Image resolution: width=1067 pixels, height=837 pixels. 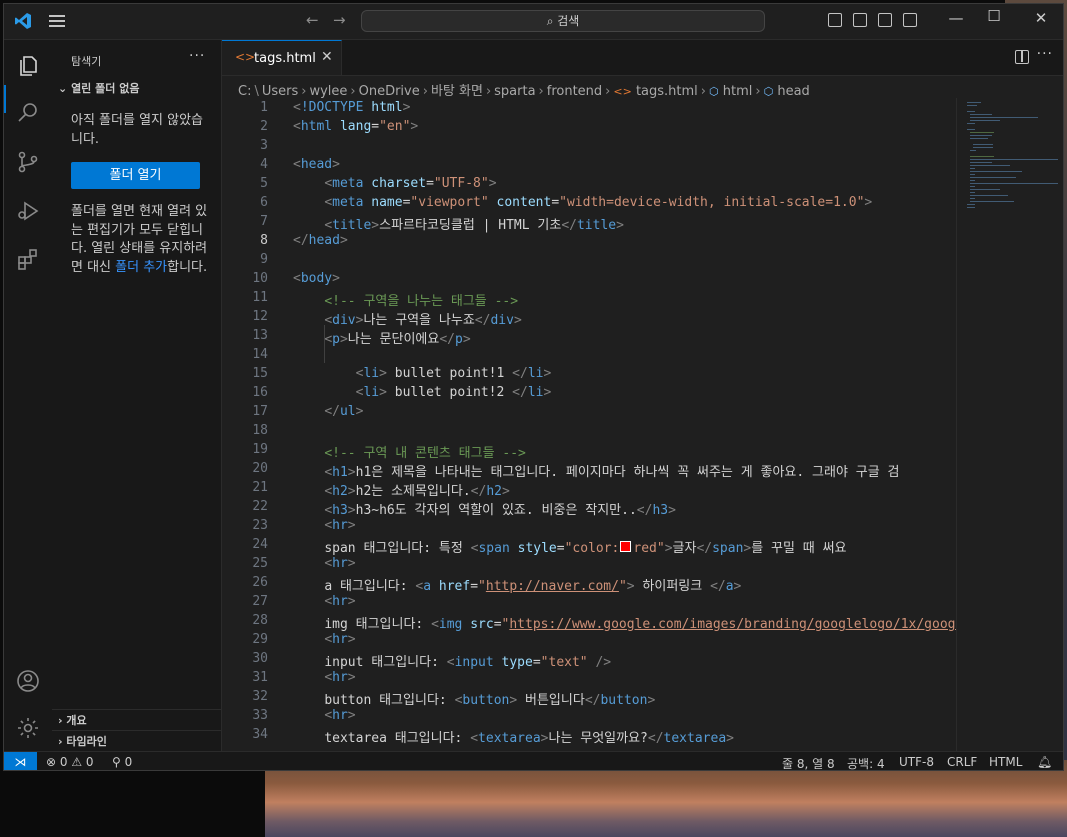 What do you see at coordinates (137, 130) in the screenshot?
I see `no-folder-message: 아직 폴더를 열지 않았습니다.` at bounding box center [137, 130].